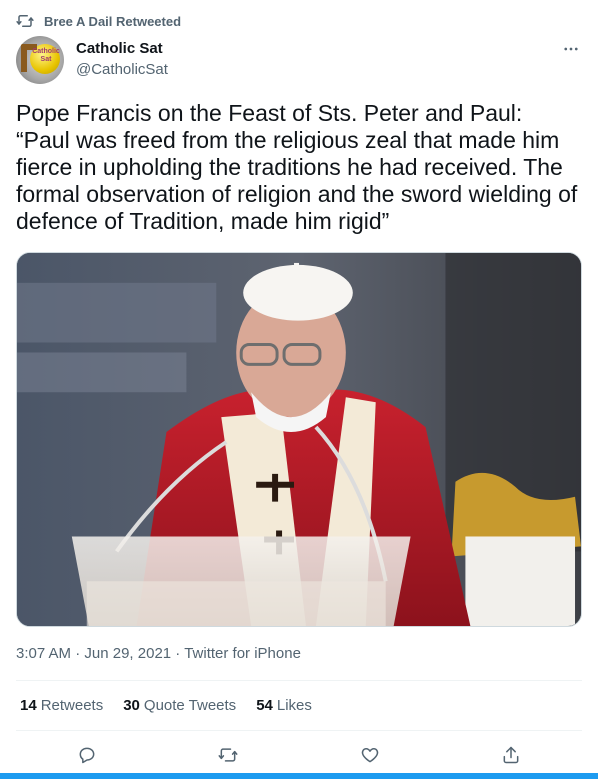 This screenshot has height=779, width=598. I want to click on retweets-label: Retweets, so click(72, 705).